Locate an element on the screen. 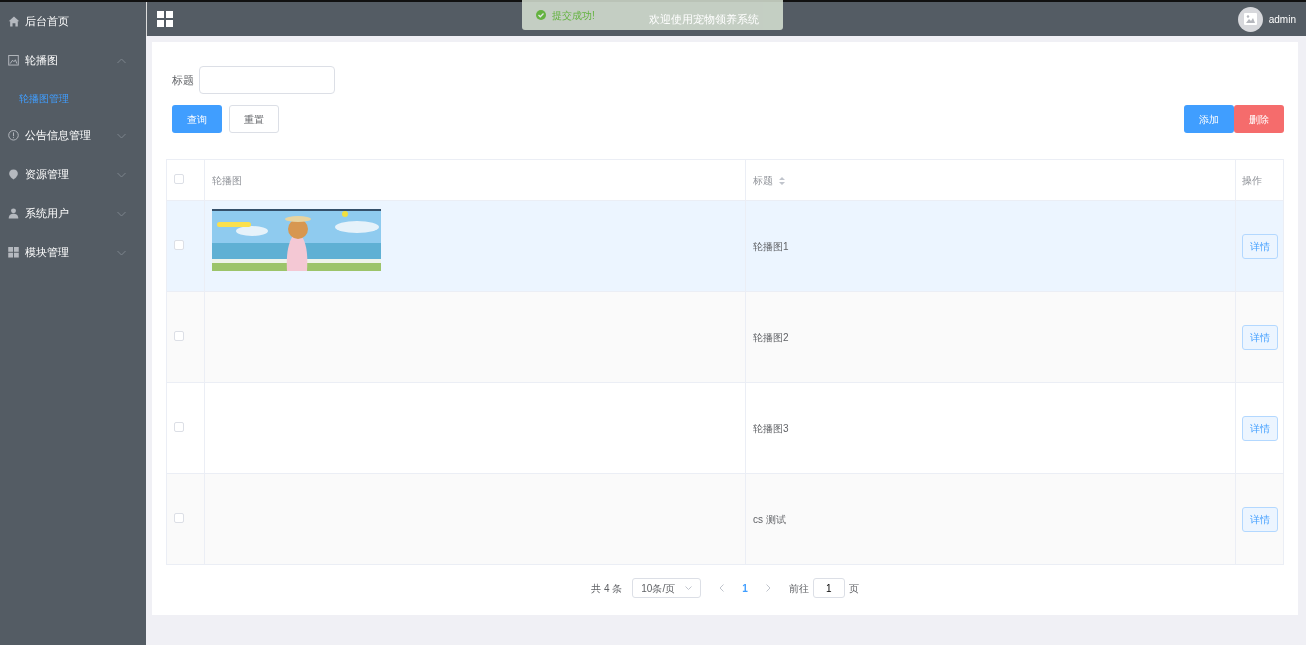  add-button: 添加 is located at coordinates (1209, 119).